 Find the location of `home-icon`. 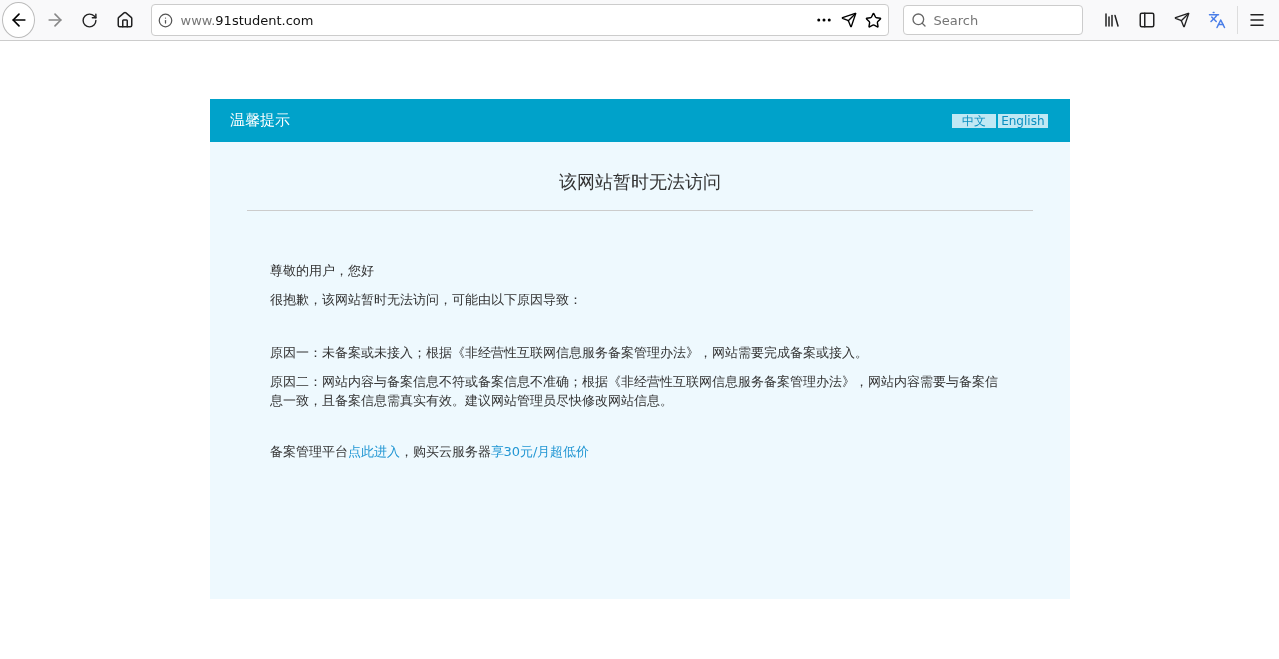

home-icon is located at coordinates (124, 20).